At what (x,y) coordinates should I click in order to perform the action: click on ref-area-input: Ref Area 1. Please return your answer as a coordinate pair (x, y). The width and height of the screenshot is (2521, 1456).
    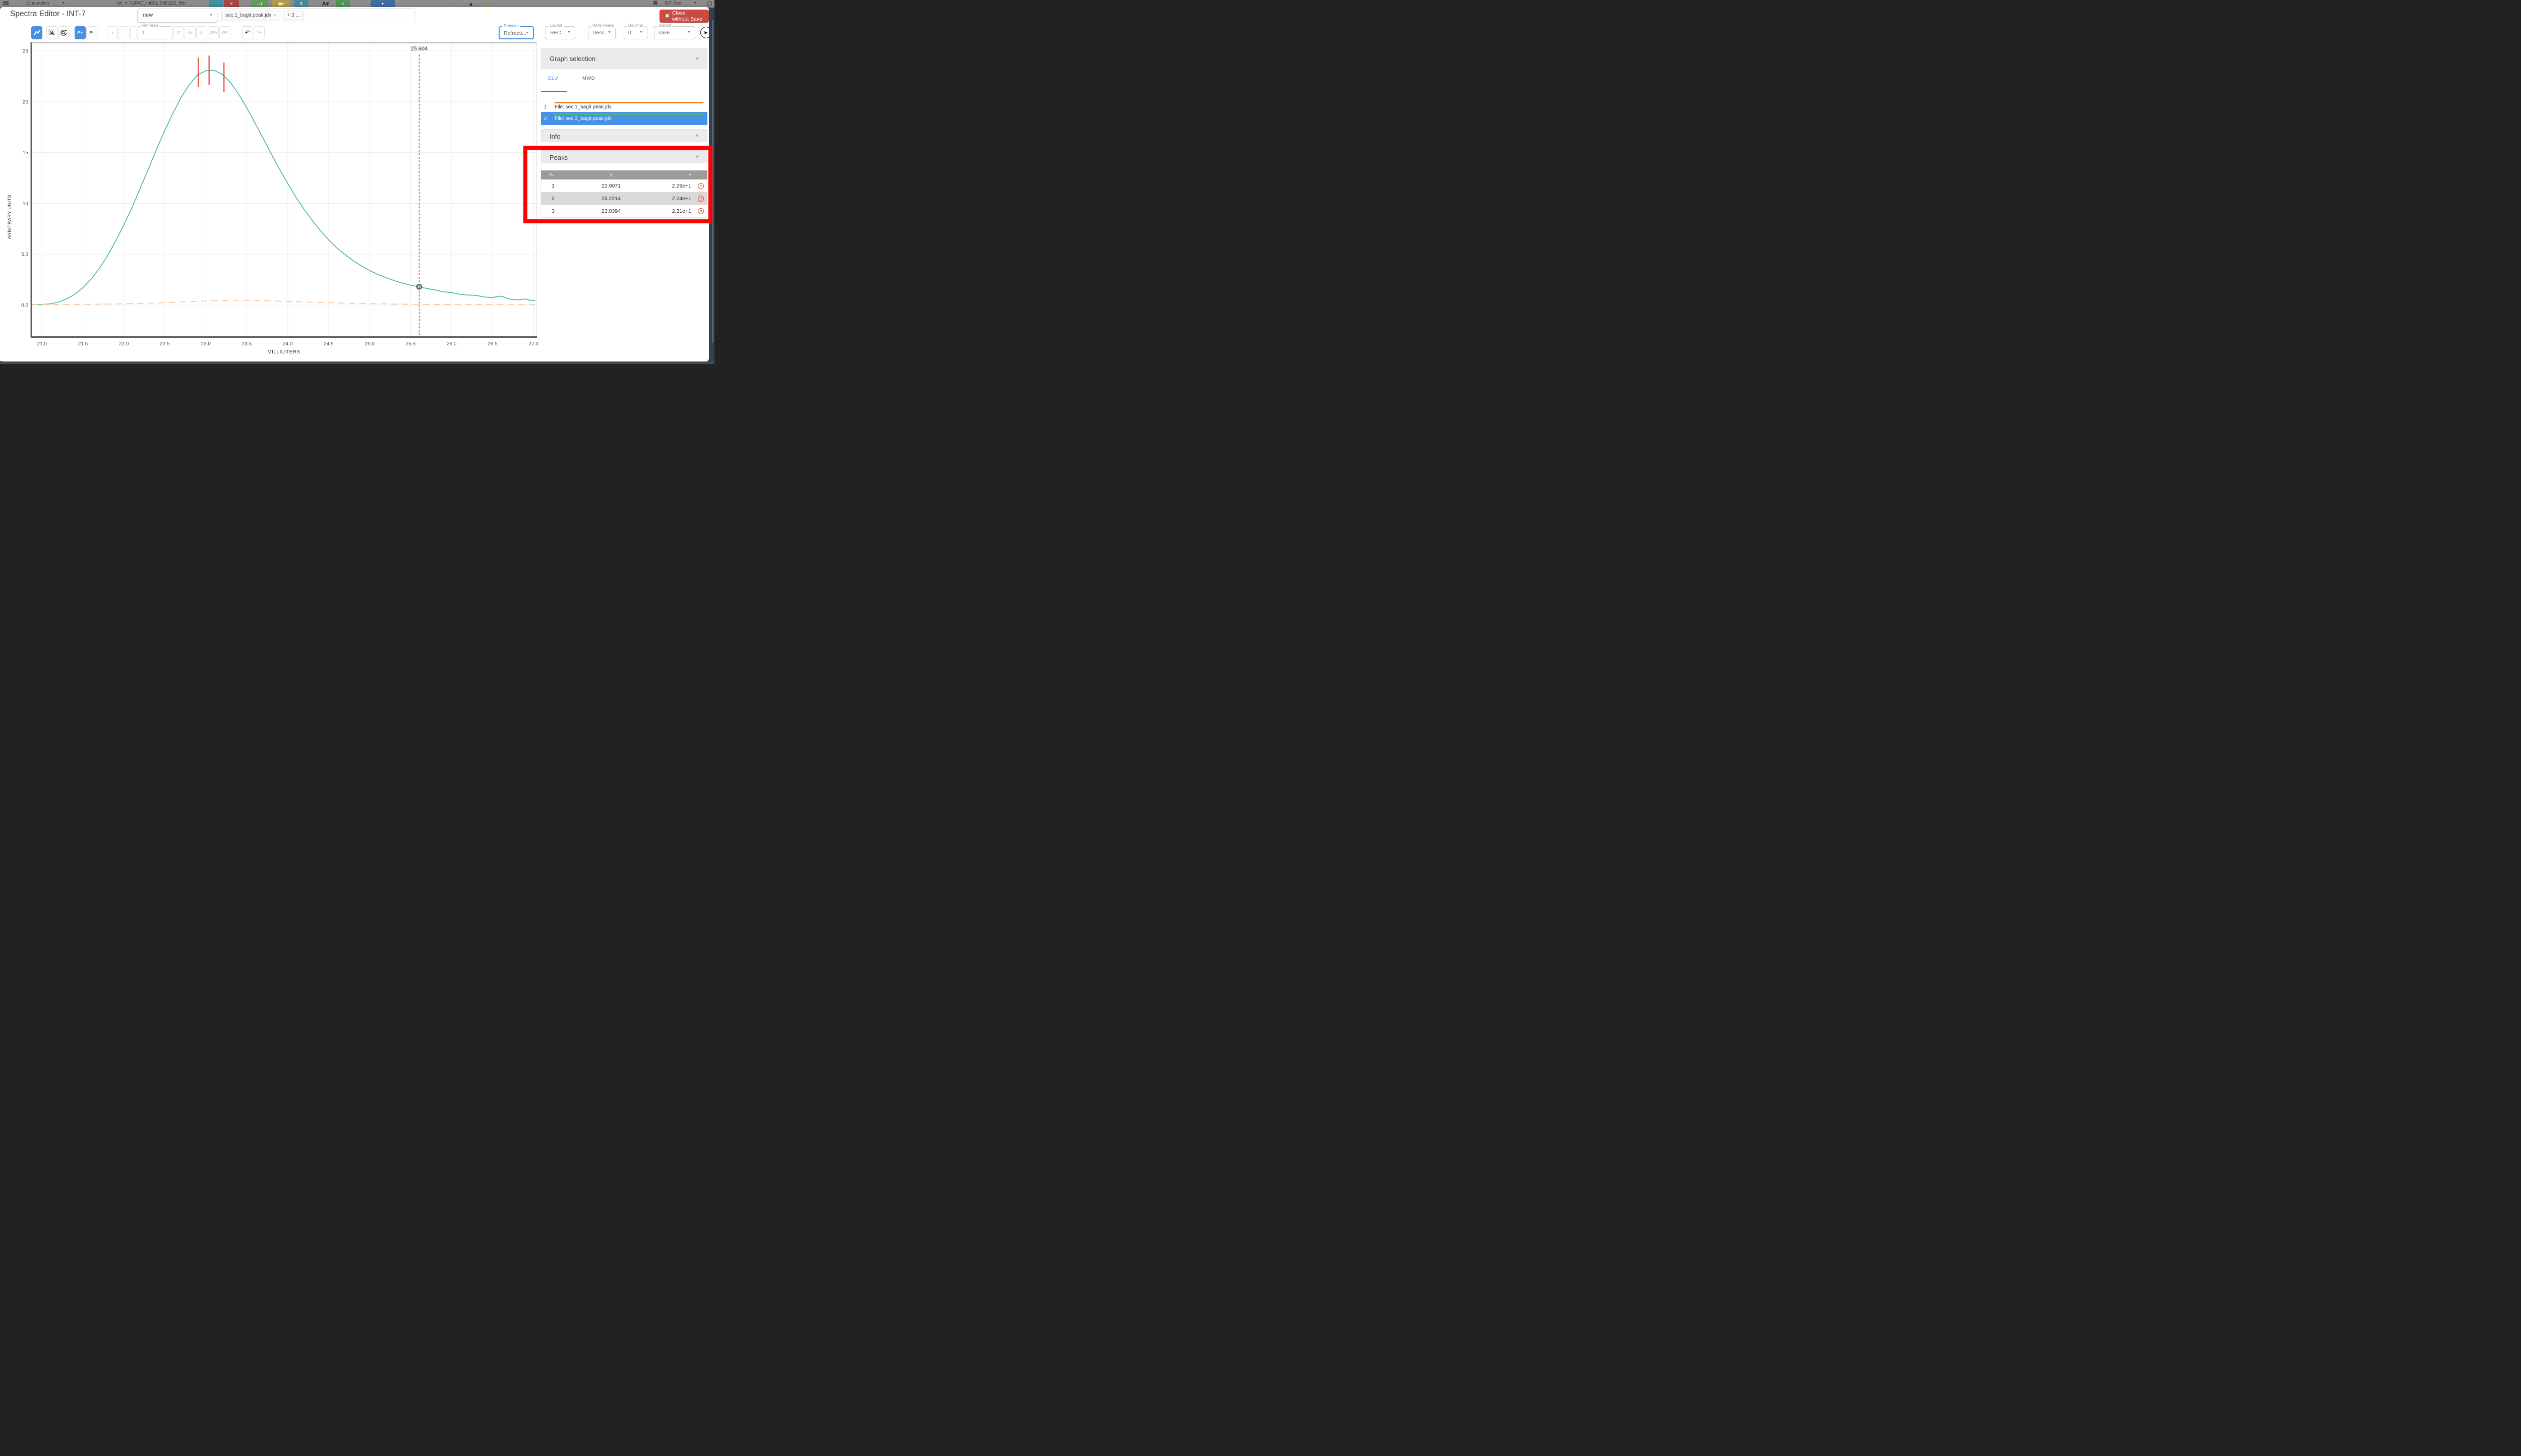
    Looking at the image, I should click on (155, 31).